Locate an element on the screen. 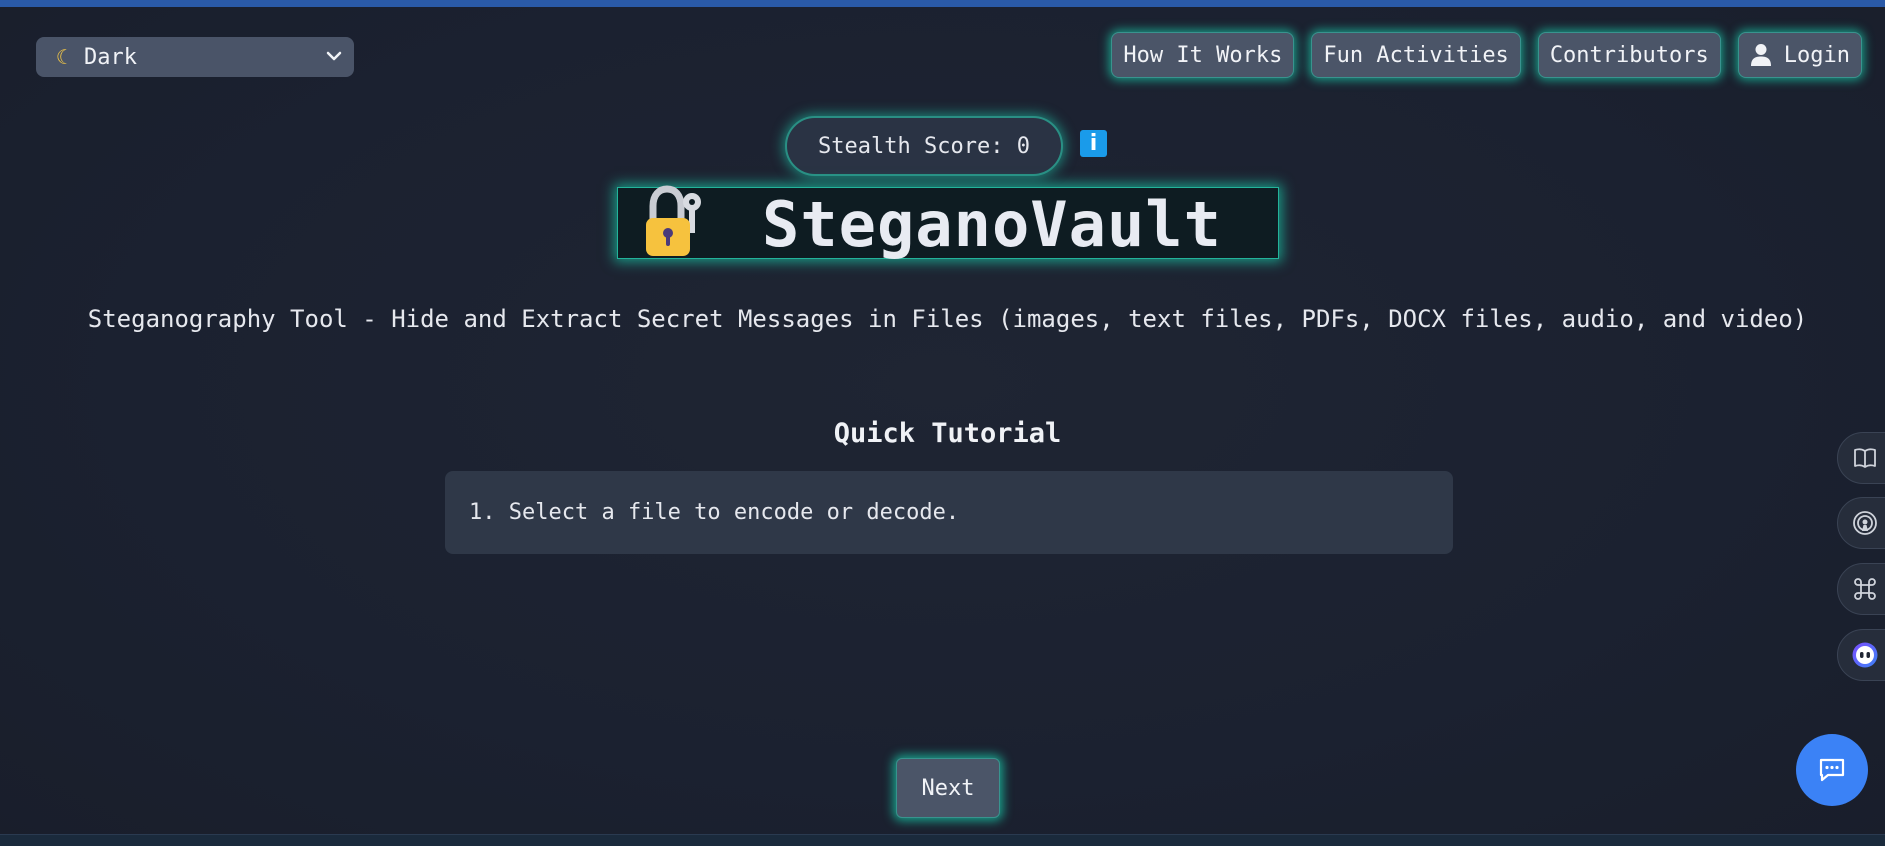  side-tool-command is located at coordinates (1861, 589).